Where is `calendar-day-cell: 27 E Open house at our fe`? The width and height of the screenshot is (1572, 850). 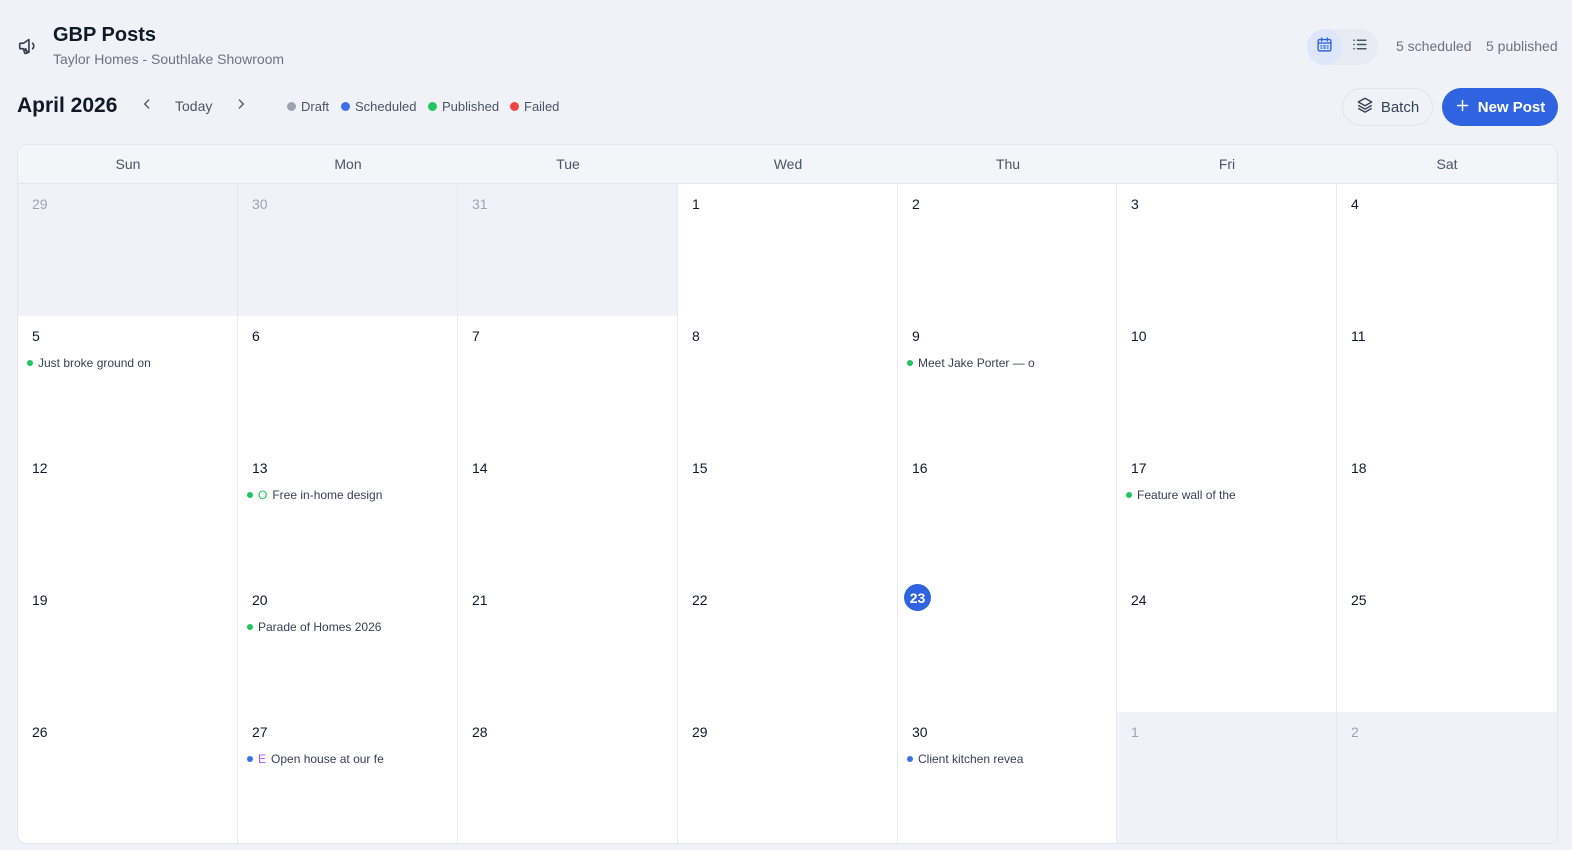 calendar-day-cell: 27 E Open house at our fe is located at coordinates (348, 777).